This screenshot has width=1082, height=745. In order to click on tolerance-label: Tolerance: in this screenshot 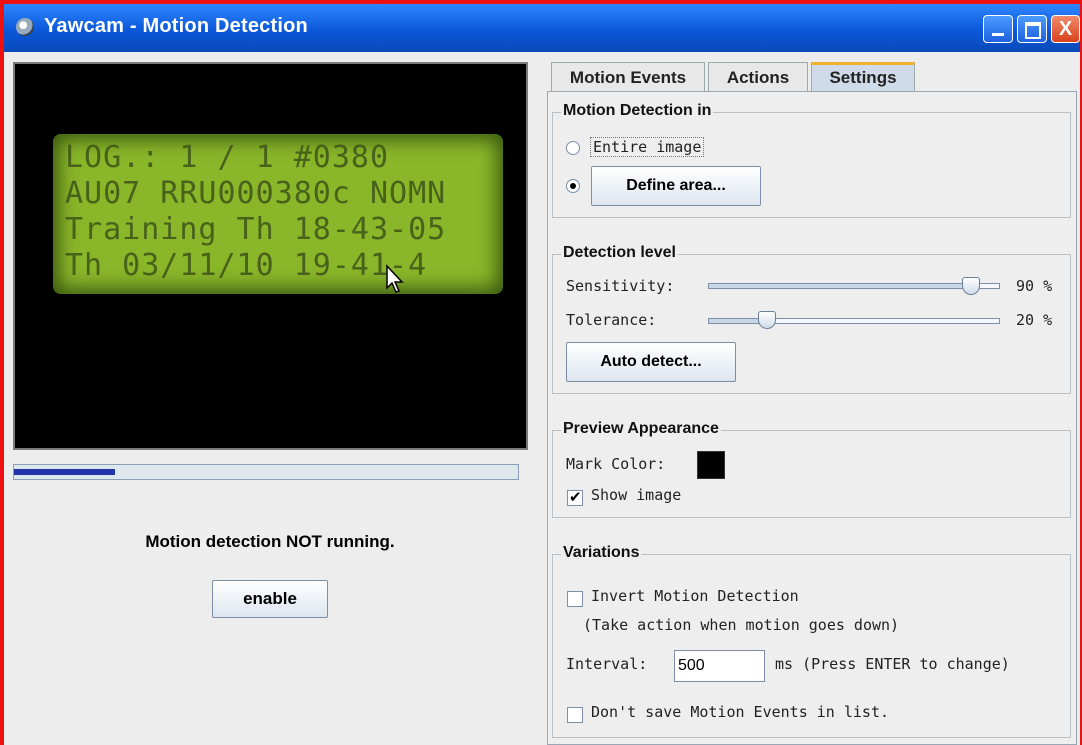, I will do `click(611, 320)`.